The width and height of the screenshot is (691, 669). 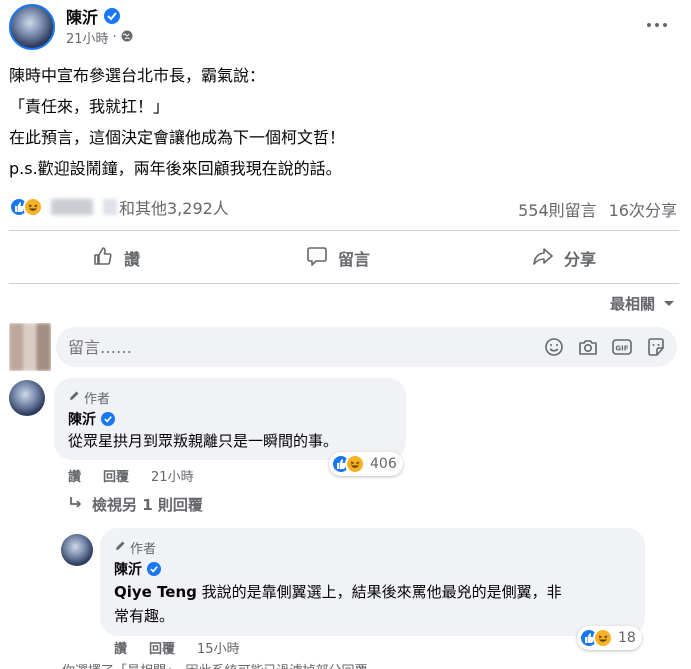 I want to click on comment-reply-link: 回覆, so click(x=116, y=475).